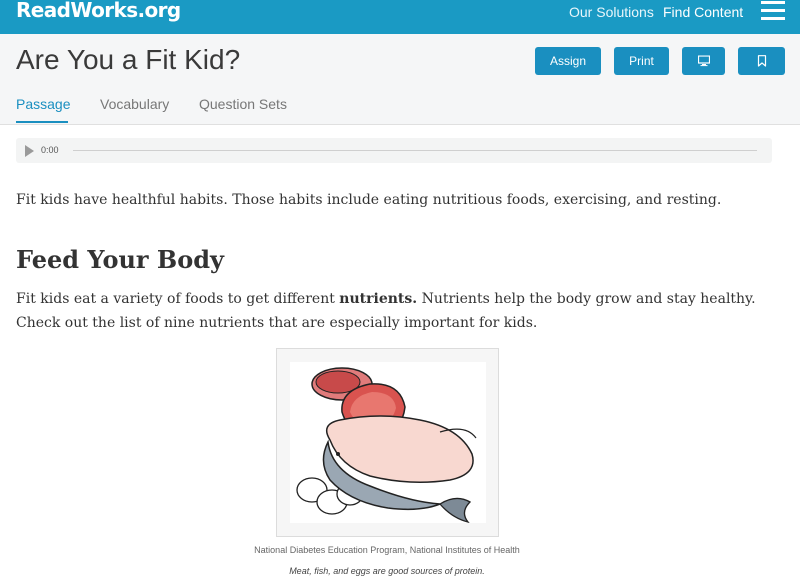 This screenshot has width=800, height=582. Describe the element at coordinates (400, 17) in the screenshot. I see `top-nav-bar: ReadWorks.org Our Solutions Find Content` at that location.